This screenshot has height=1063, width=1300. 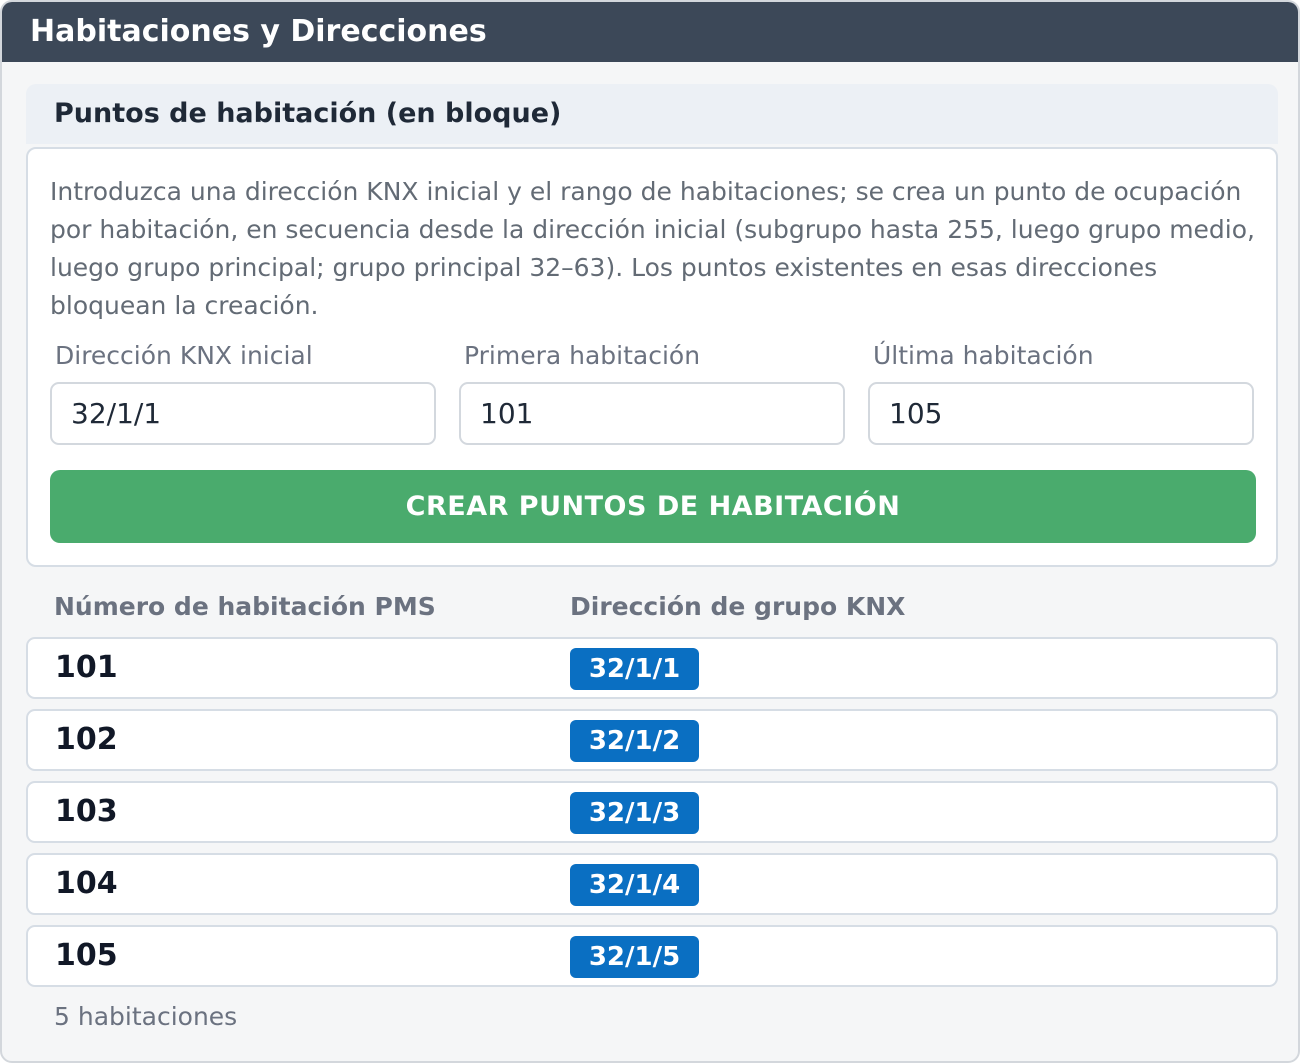 I want to click on panel-title: Puntos de habitación (en bloque), so click(x=652, y=114).